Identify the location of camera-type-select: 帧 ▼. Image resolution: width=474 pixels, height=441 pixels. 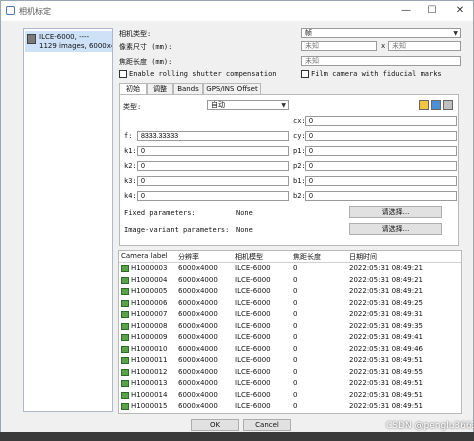
(381, 33).